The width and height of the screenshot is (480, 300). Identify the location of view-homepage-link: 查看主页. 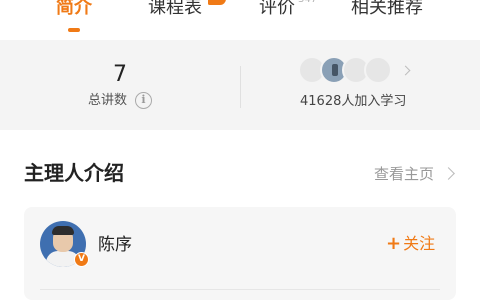
(404, 174).